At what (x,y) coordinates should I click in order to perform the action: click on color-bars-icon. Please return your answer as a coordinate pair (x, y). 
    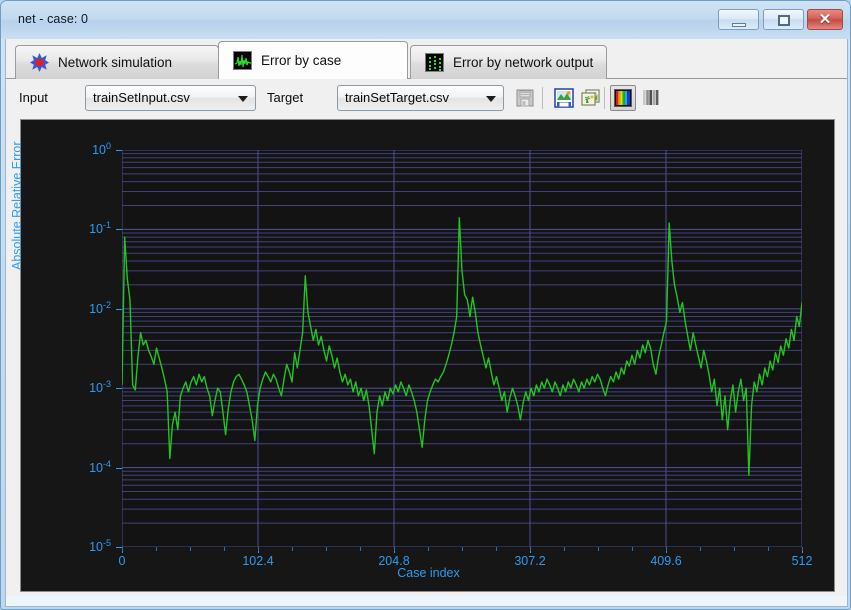
    Looking at the image, I should click on (623, 98).